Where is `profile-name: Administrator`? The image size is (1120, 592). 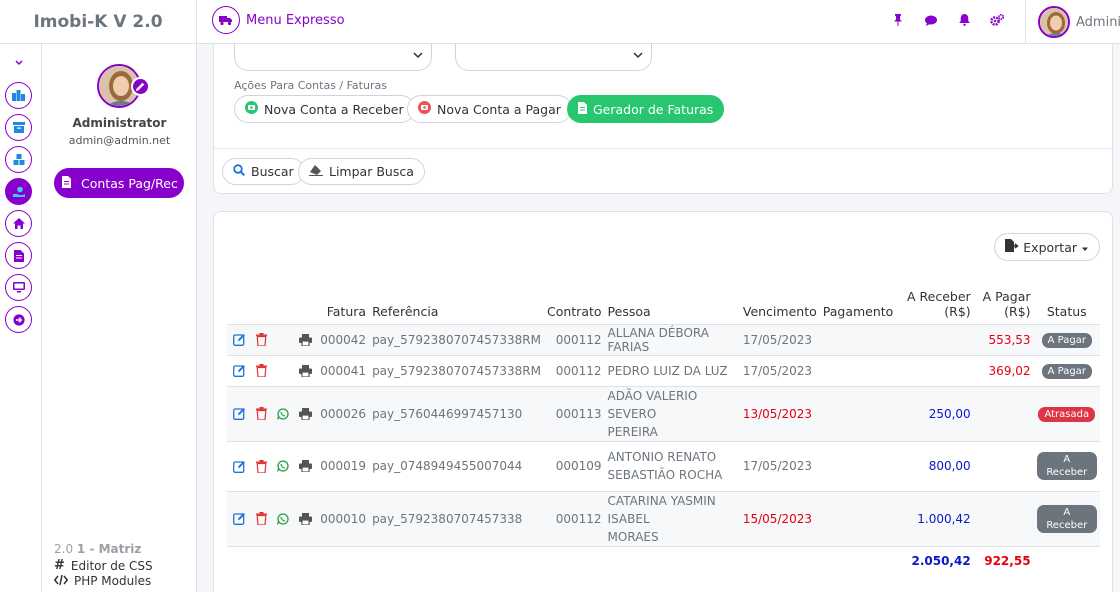 profile-name: Administrator is located at coordinates (119, 123).